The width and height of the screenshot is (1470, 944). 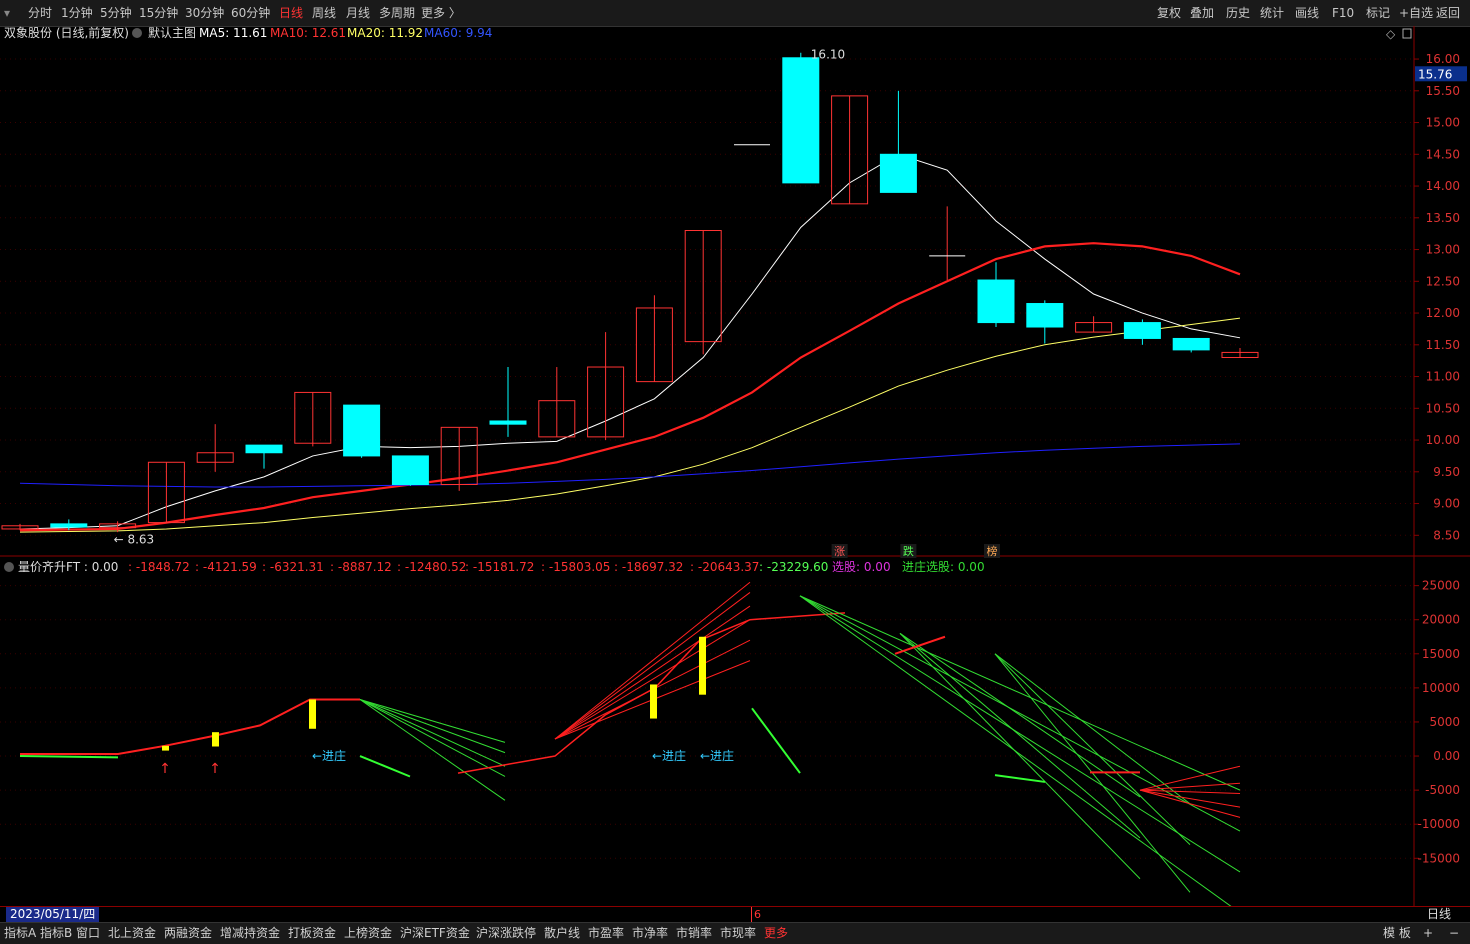 What do you see at coordinates (441, 13) in the screenshot?
I see `toolbar-period-10: 更多 〉` at bounding box center [441, 13].